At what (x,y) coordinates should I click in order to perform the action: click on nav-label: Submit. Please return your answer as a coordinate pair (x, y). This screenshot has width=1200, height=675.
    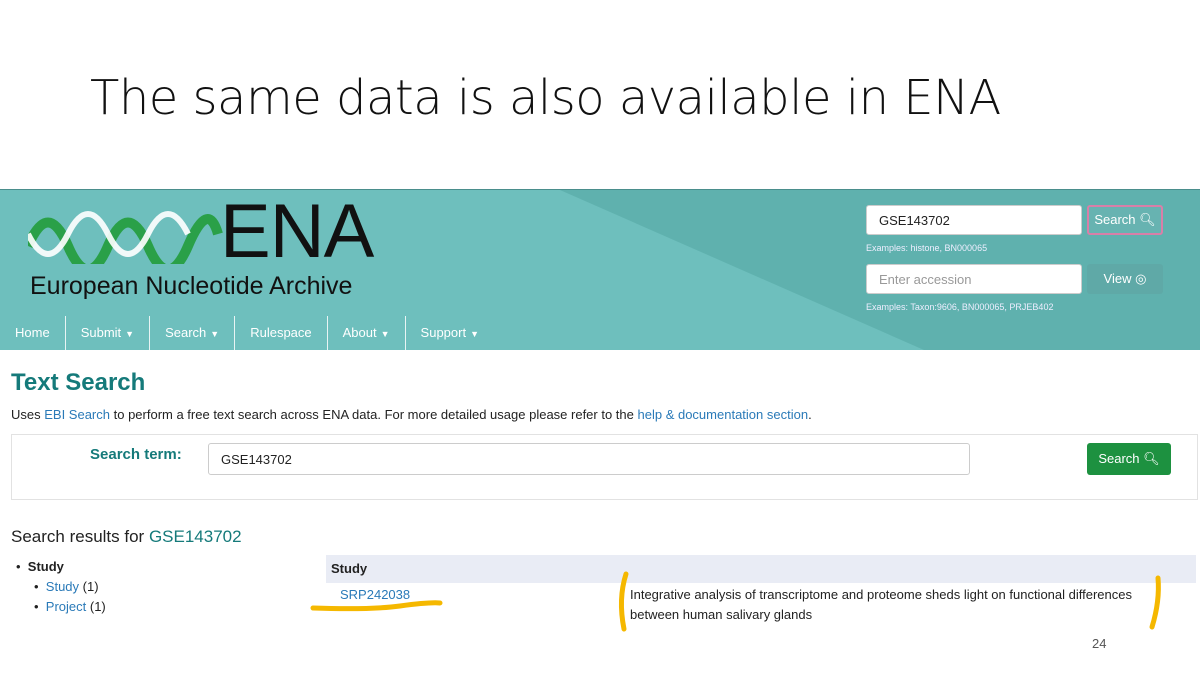
    Looking at the image, I should click on (101, 332).